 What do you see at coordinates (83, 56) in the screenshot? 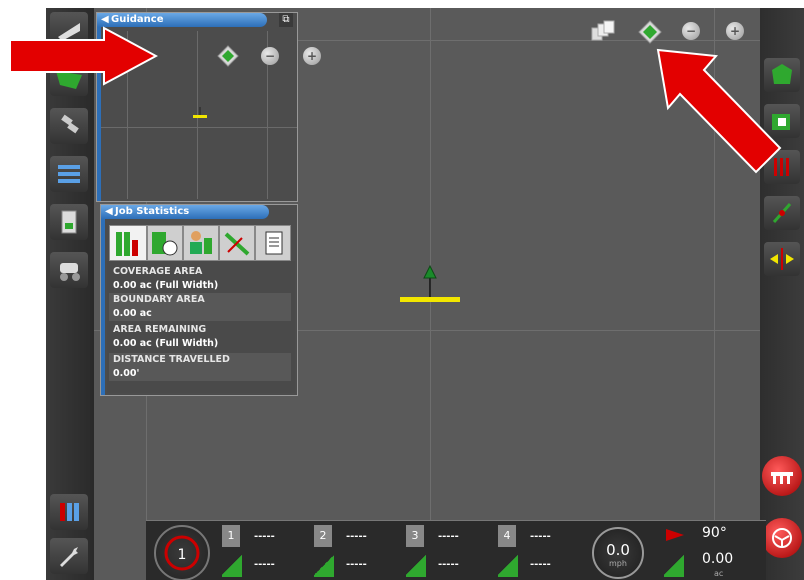
I see `annotation-arrow-right` at bounding box center [83, 56].